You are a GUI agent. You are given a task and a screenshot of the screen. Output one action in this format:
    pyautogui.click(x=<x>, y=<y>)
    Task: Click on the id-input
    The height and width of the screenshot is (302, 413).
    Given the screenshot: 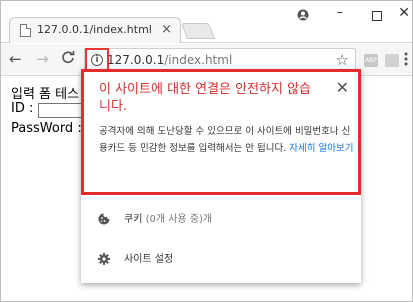 What is the action you would take?
    pyautogui.click(x=61, y=110)
    